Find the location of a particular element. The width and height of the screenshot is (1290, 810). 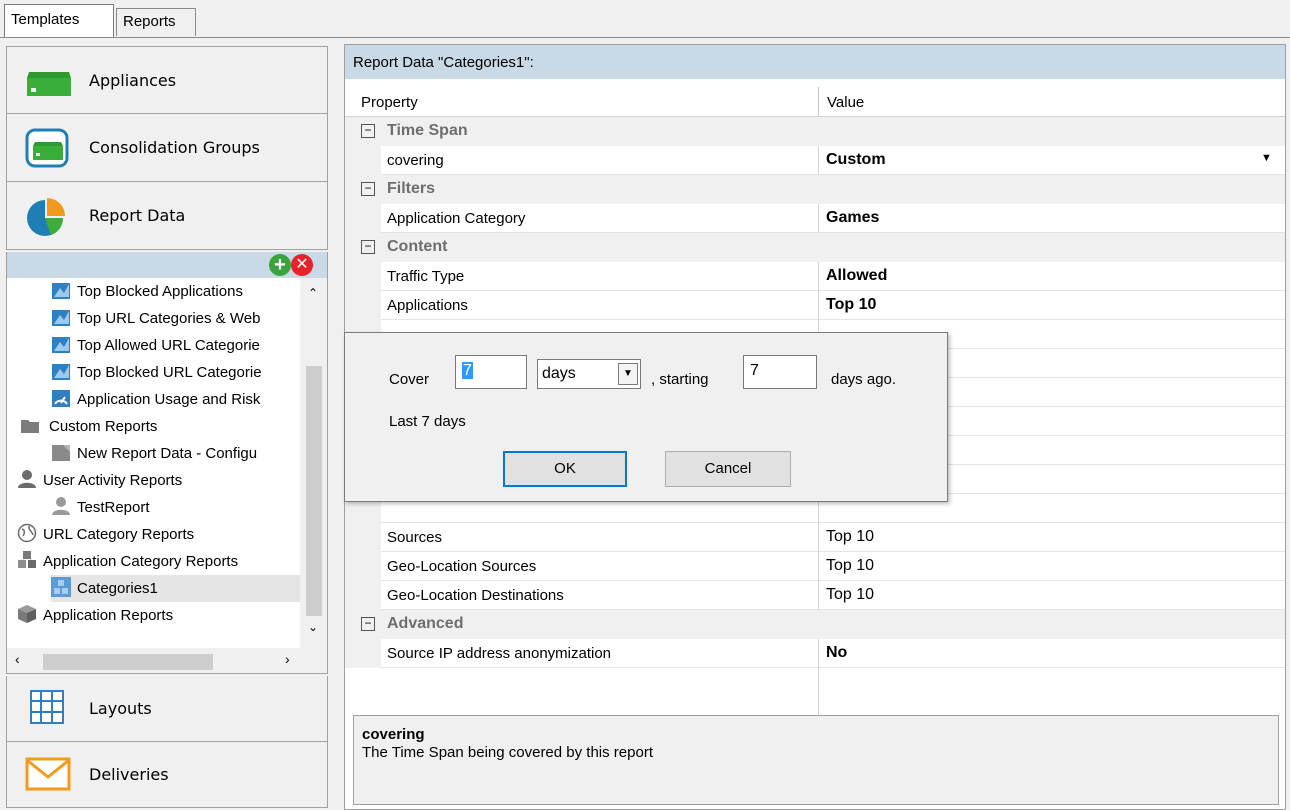

pie-chart-icon is located at coordinates (46, 216).